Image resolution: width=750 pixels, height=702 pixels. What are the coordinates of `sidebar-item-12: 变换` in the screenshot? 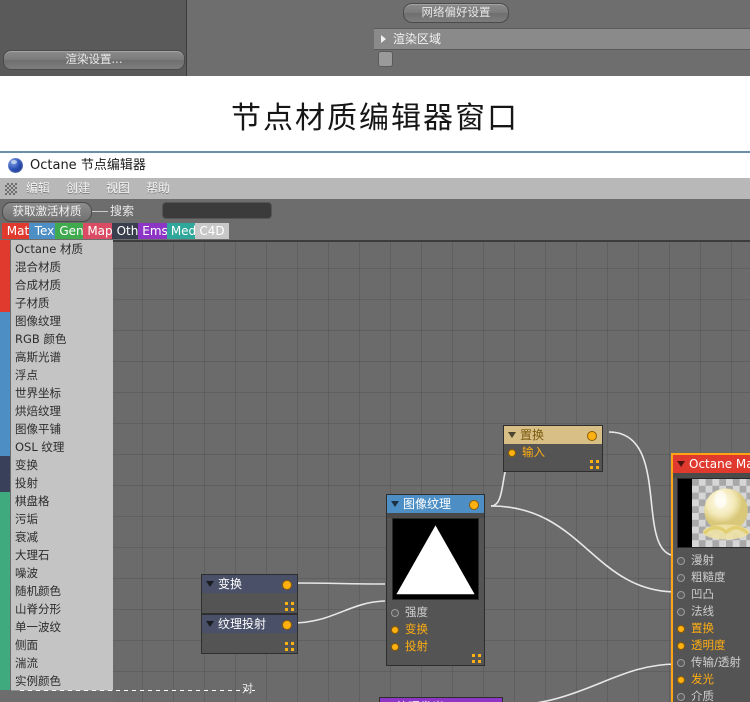 It's located at (56, 465).